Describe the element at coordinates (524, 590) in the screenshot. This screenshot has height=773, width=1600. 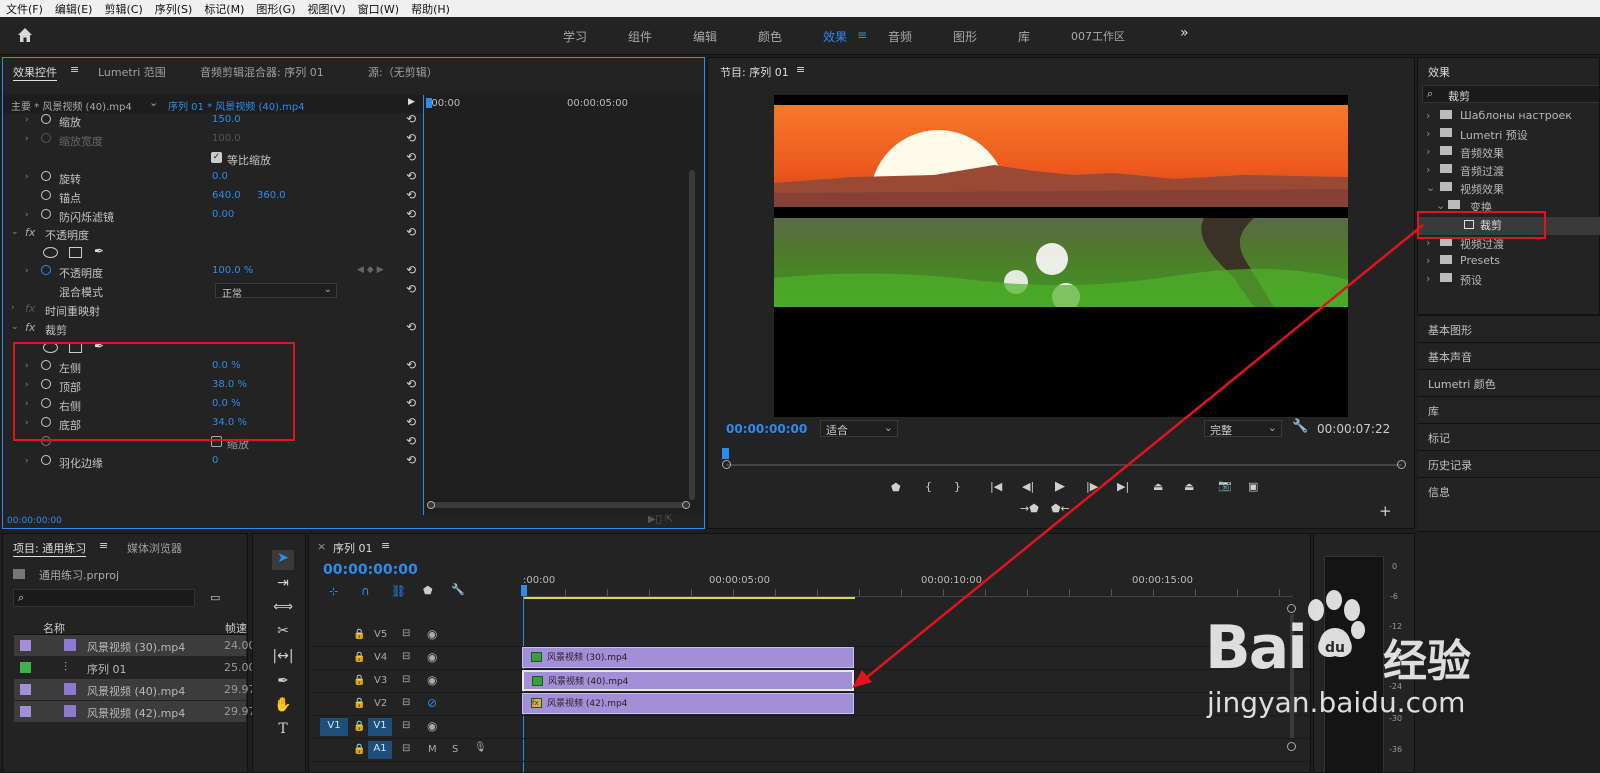
I see `timeline-playhead-handle` at that location.